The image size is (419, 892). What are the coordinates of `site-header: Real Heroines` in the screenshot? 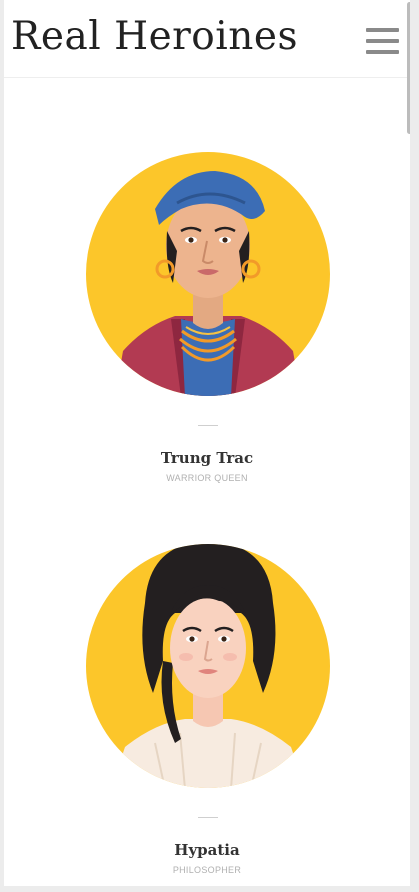 It's located at (207, 39).